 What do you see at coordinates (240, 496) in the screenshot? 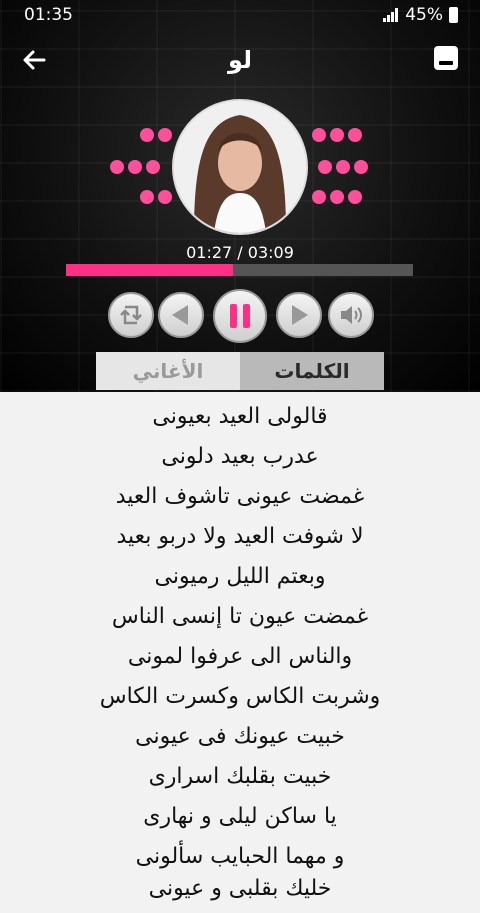
I see `lyric-line: غمضت عيونى تاشوف العيد` at bounding box center [240, 496].